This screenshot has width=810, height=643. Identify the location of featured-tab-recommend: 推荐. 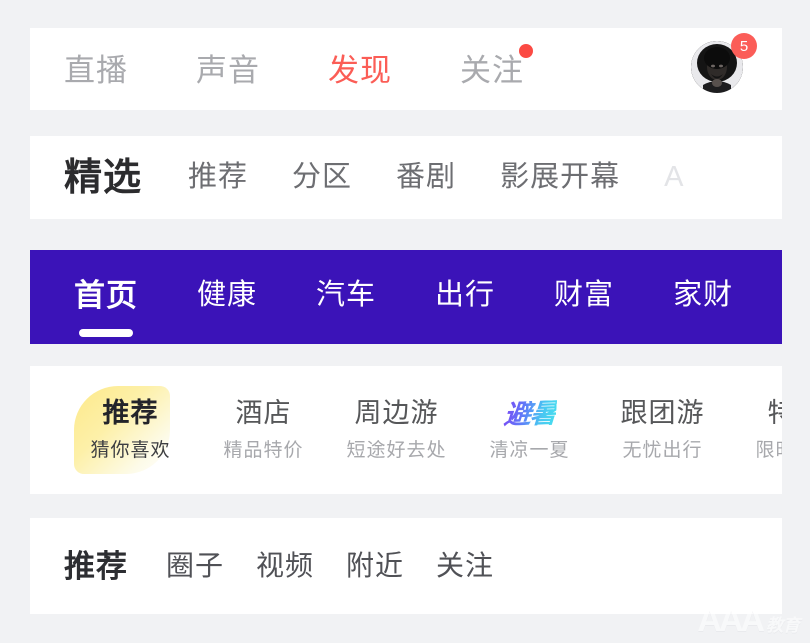
(218, 177).